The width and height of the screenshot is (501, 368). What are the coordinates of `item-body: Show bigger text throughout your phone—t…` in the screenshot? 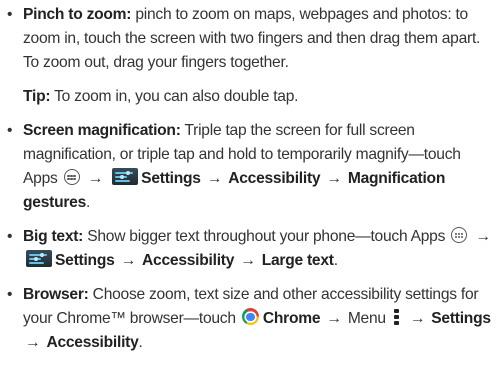 It's located at (264, 236).